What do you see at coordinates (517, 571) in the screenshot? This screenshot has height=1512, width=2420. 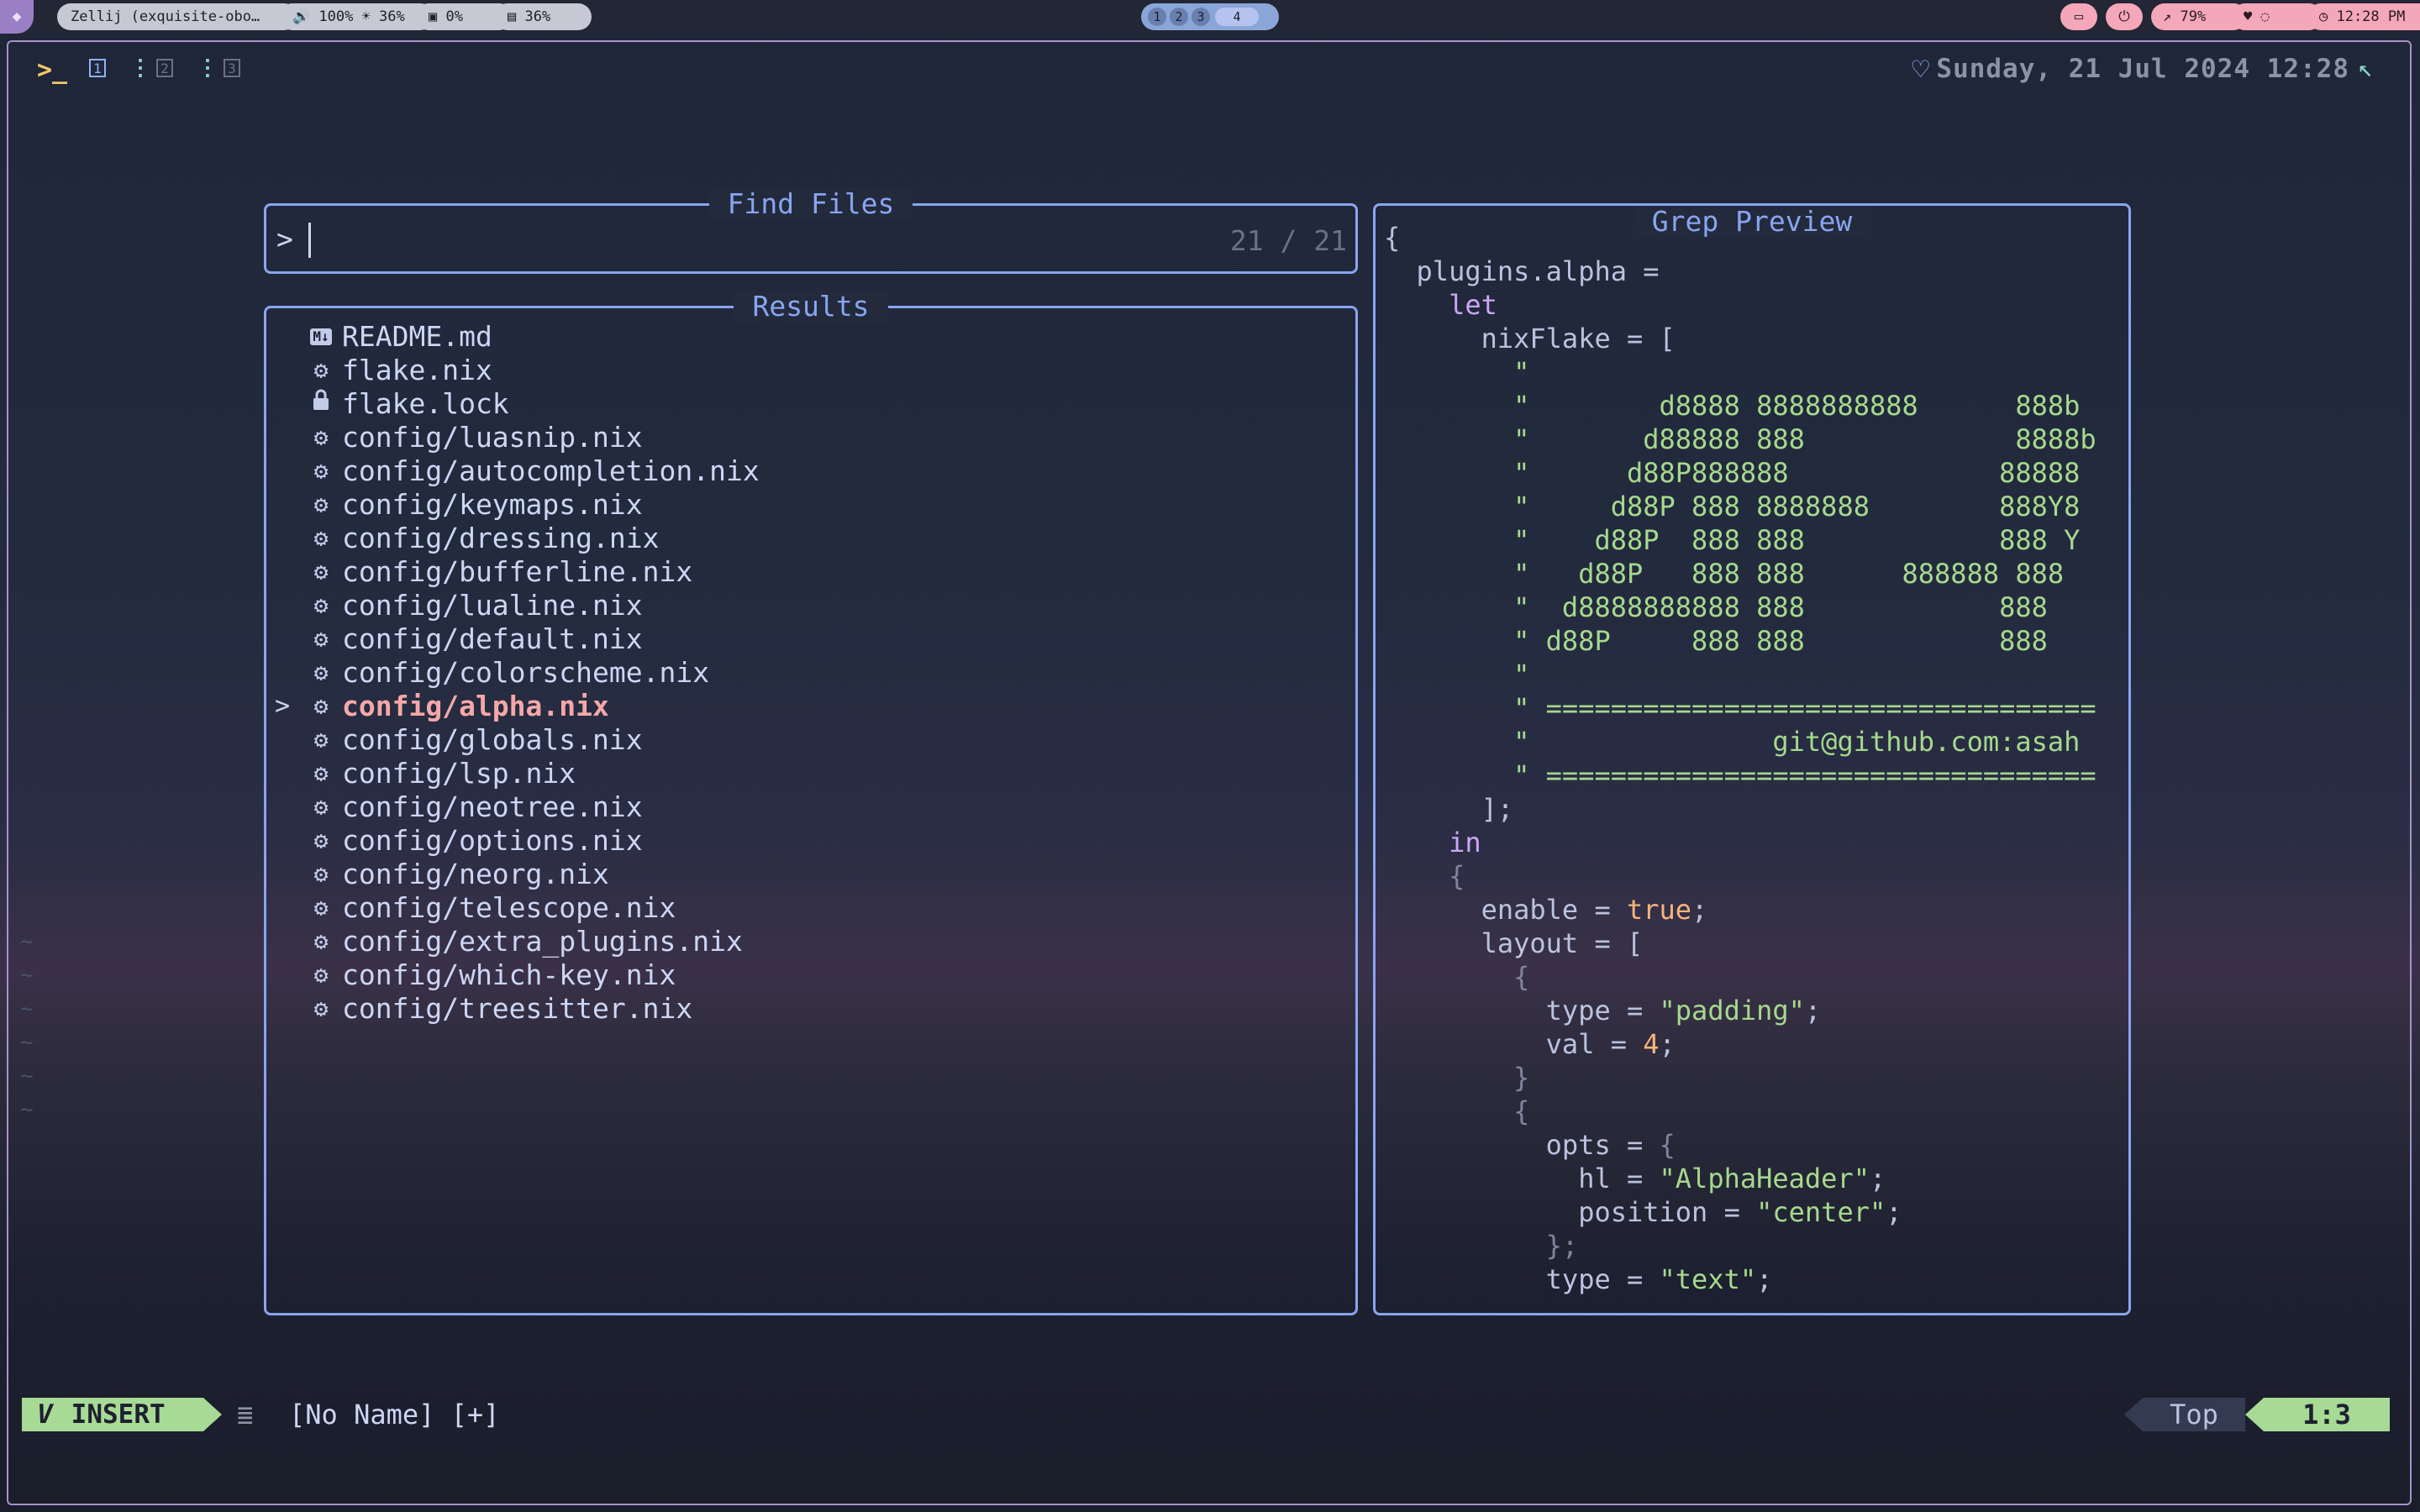 I see `result-filename: config/bufferline.nix` at bounding box center [517, 571].